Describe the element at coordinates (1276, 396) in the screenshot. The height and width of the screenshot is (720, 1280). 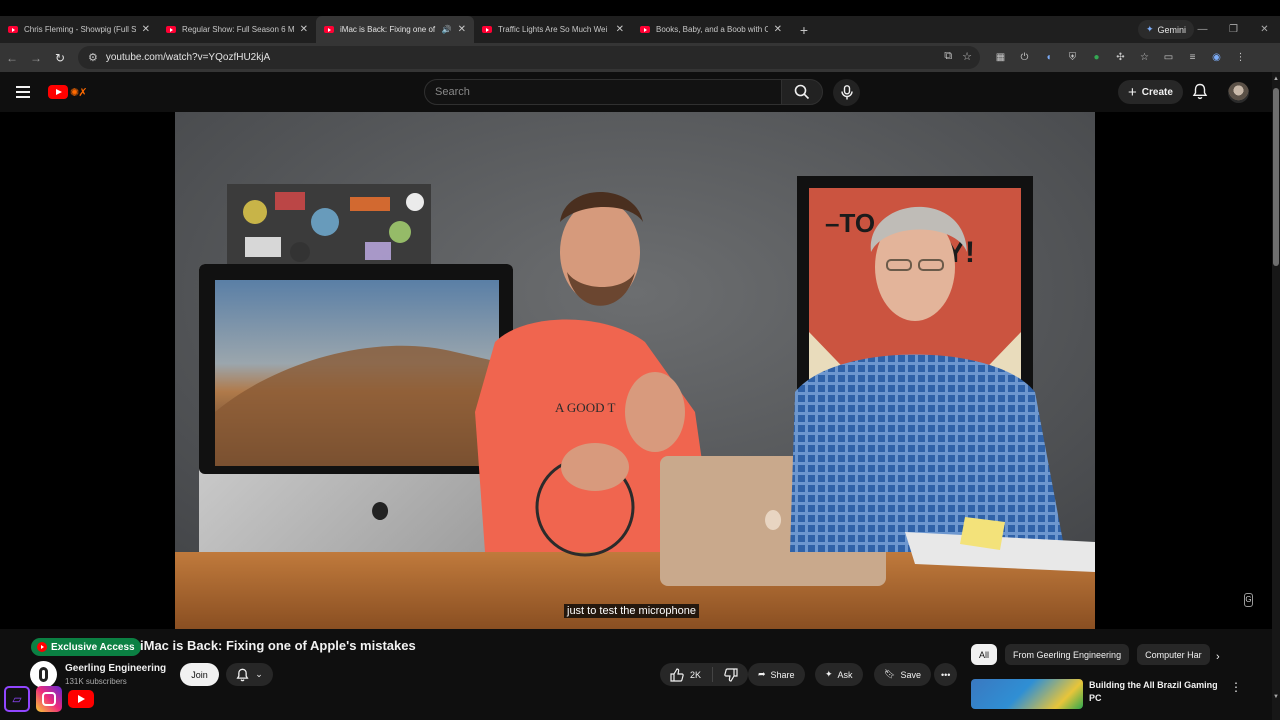
I see `page-scrollbar: ▲ ▼` at that location.